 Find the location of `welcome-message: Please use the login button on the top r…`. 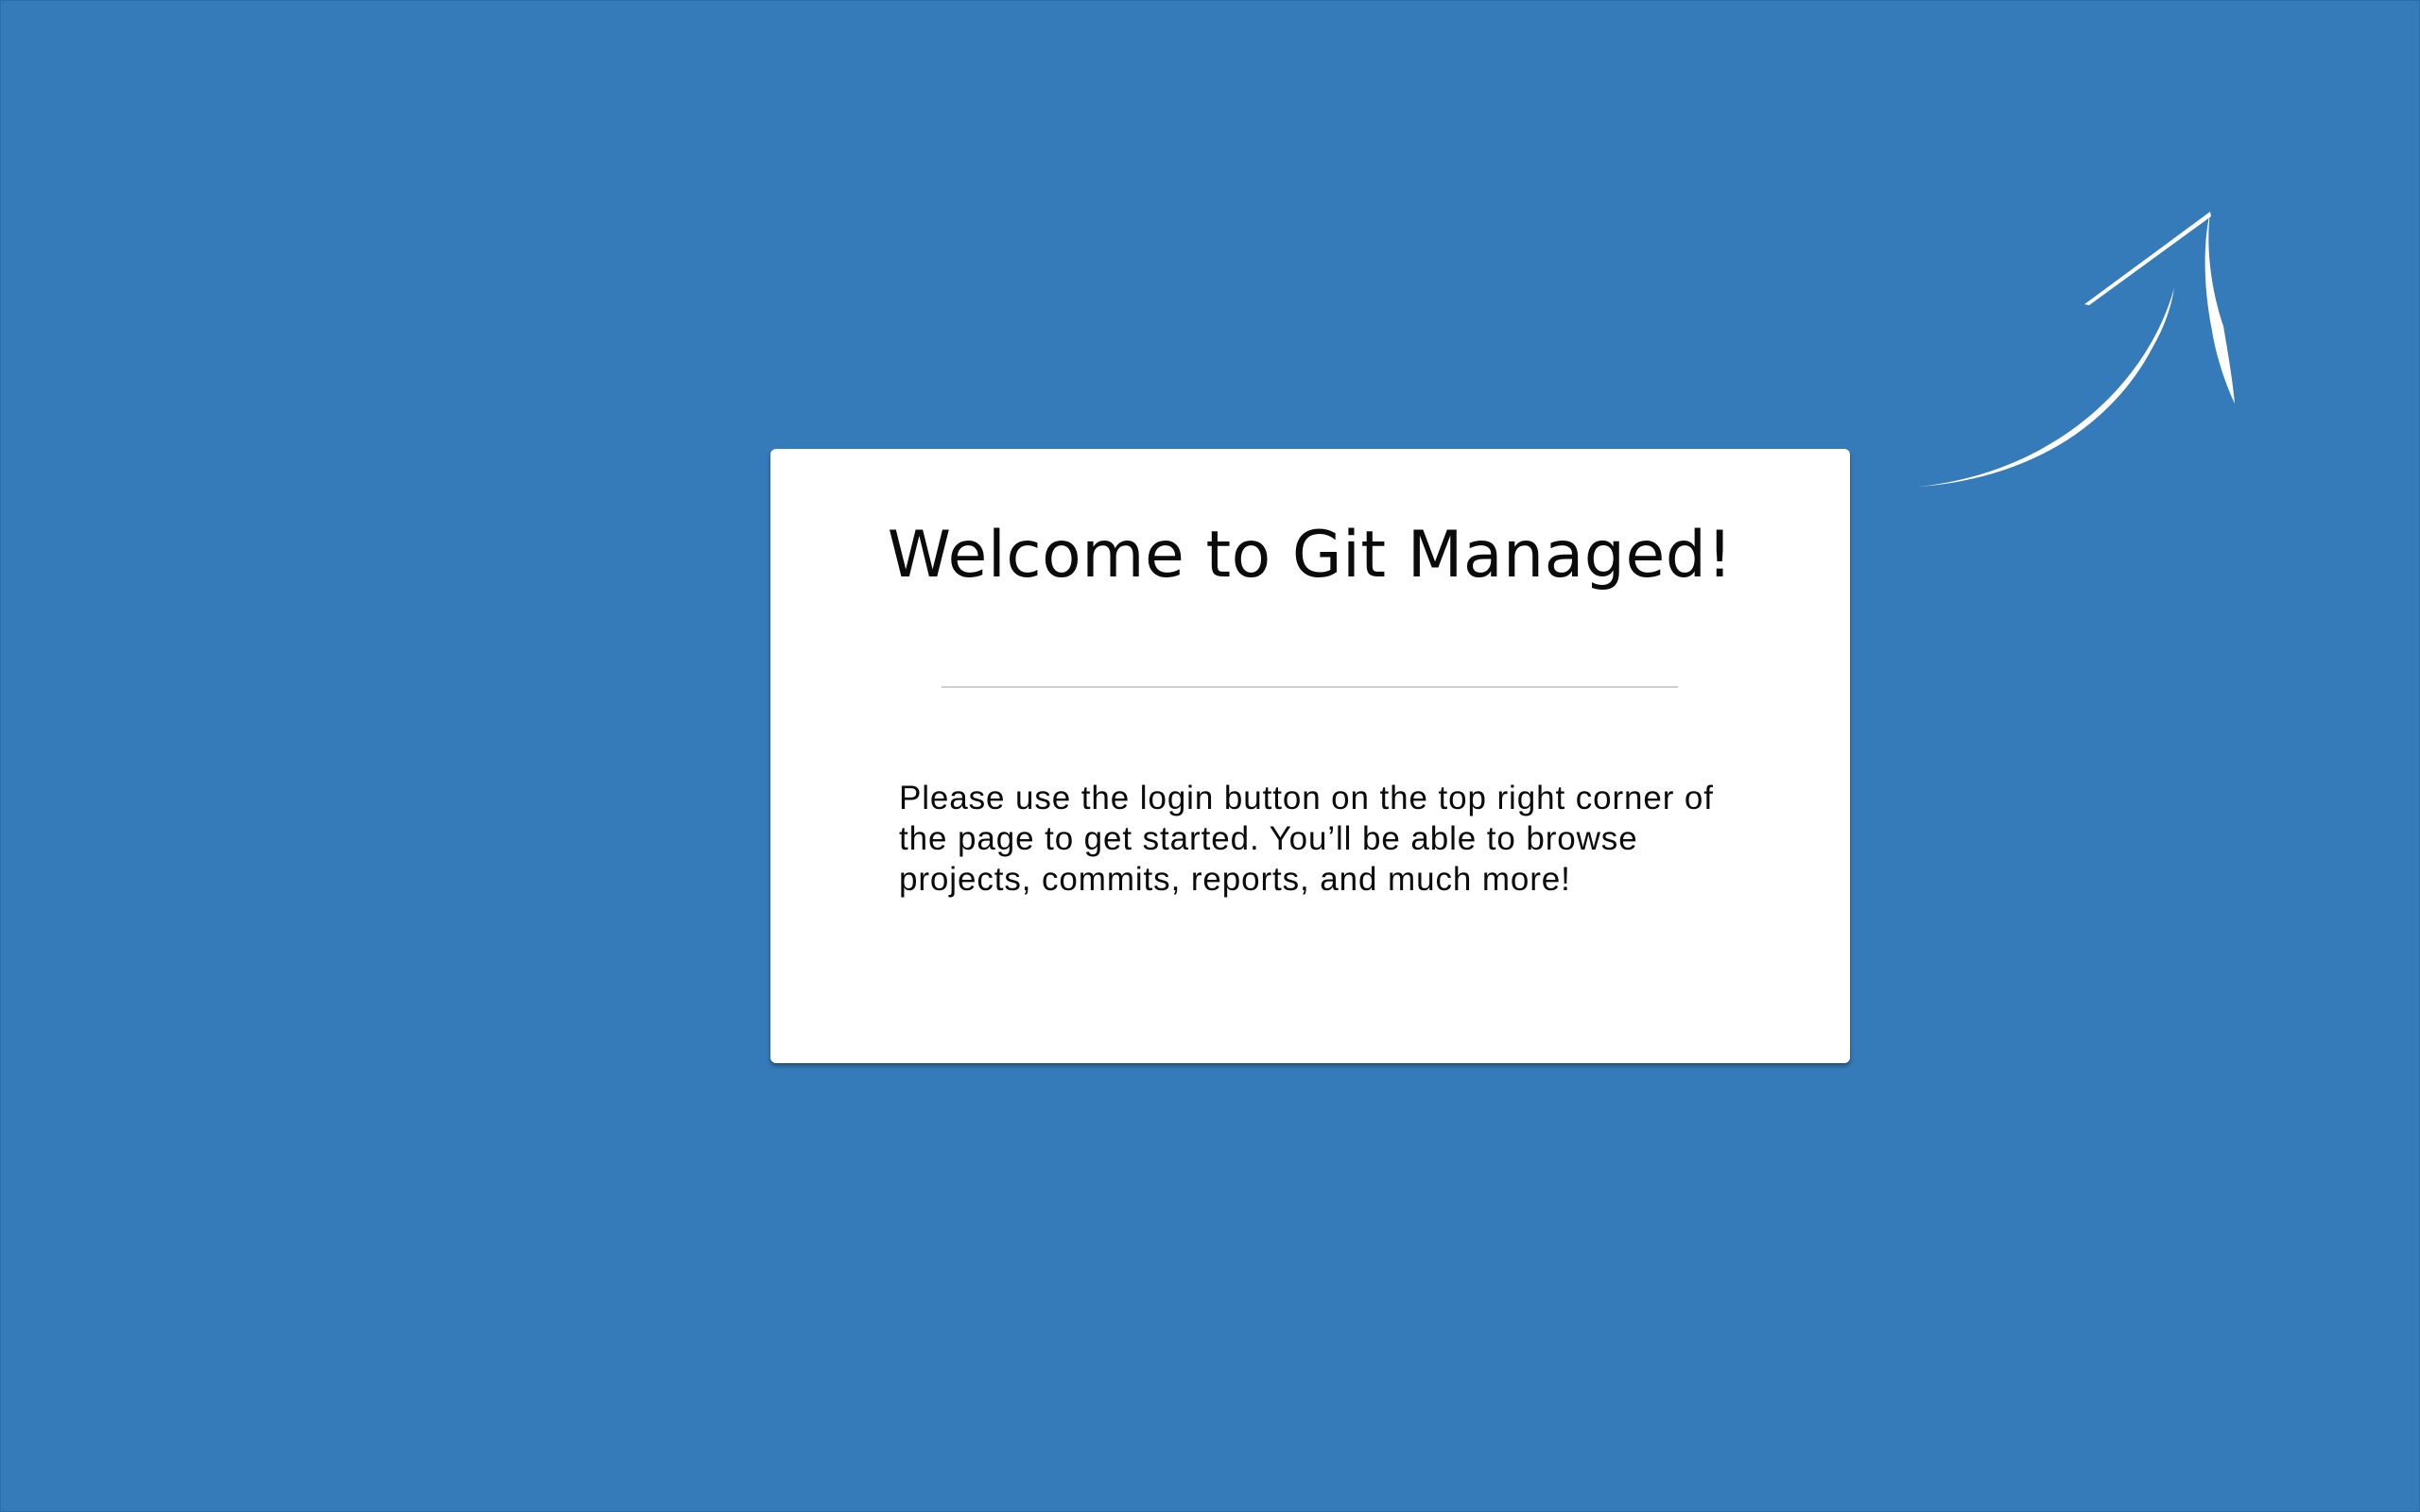

welcome-message: Please use the login button on the top r… is located at coordinates (1306, 839).